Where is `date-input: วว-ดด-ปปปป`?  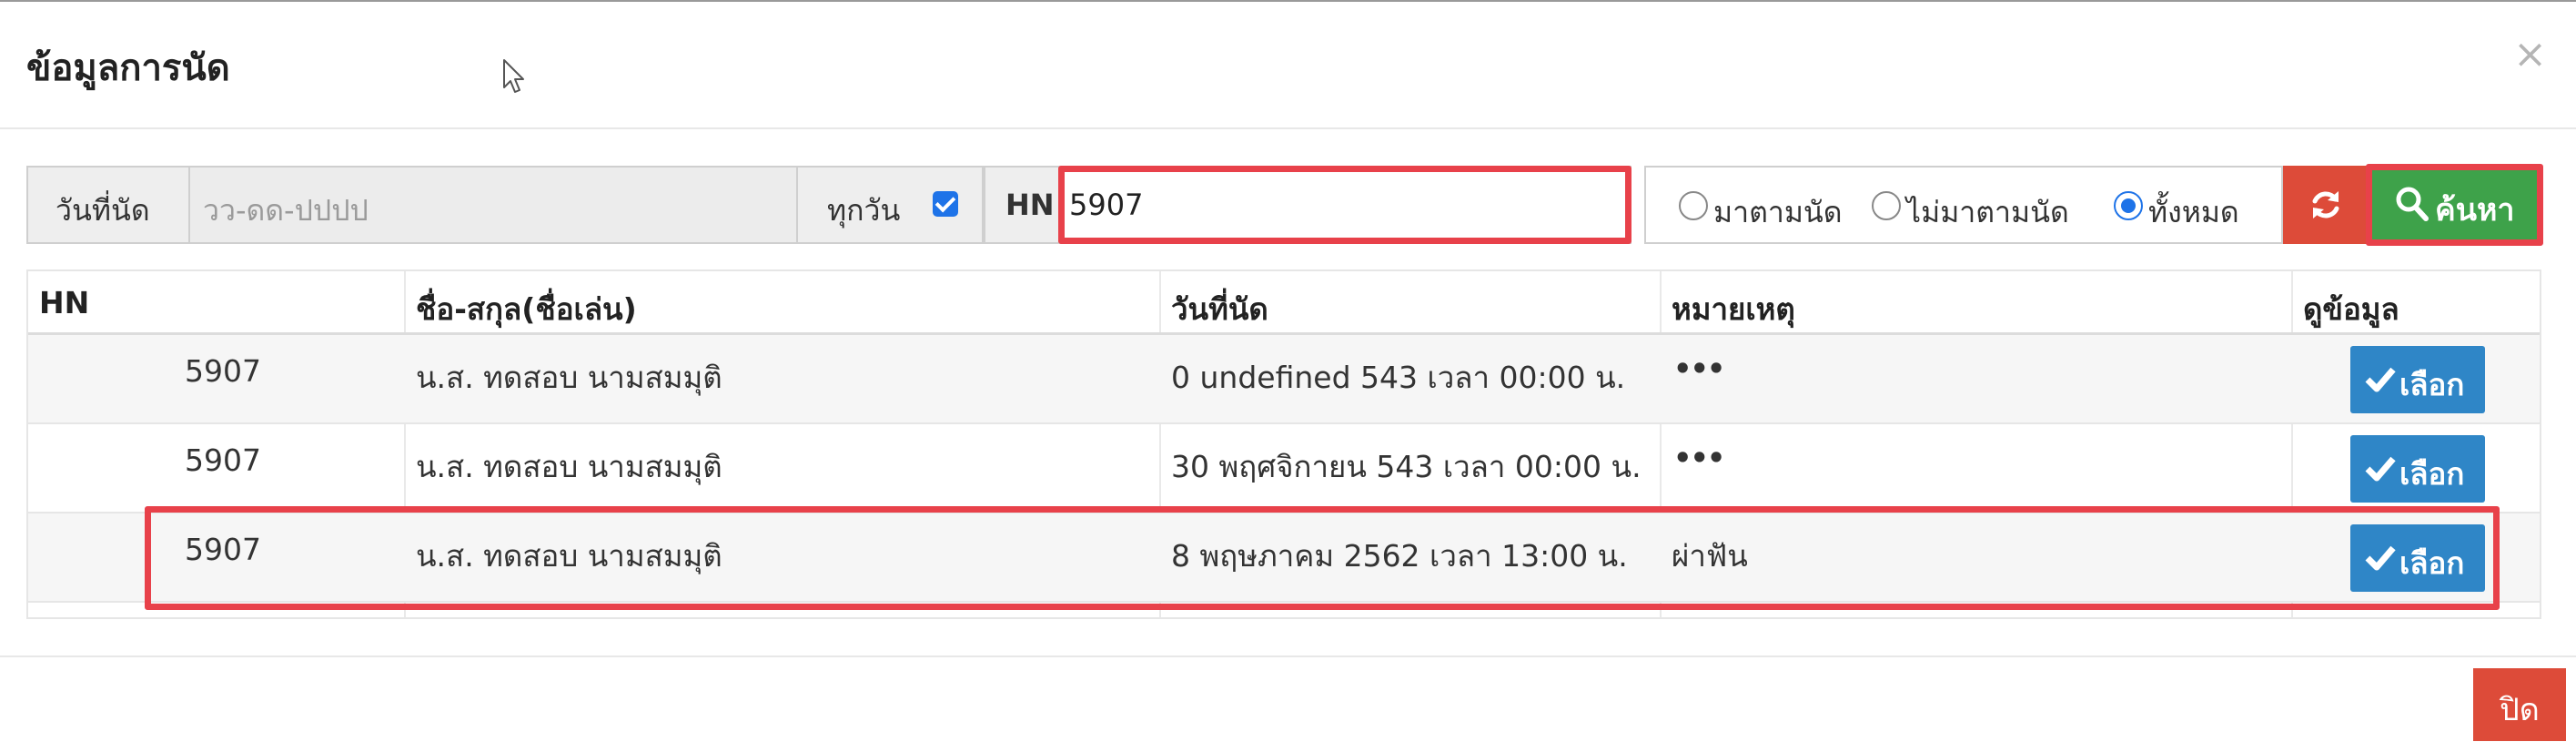
date-input: วว-ดด-ปปปป is located at coordinates (493, 205).